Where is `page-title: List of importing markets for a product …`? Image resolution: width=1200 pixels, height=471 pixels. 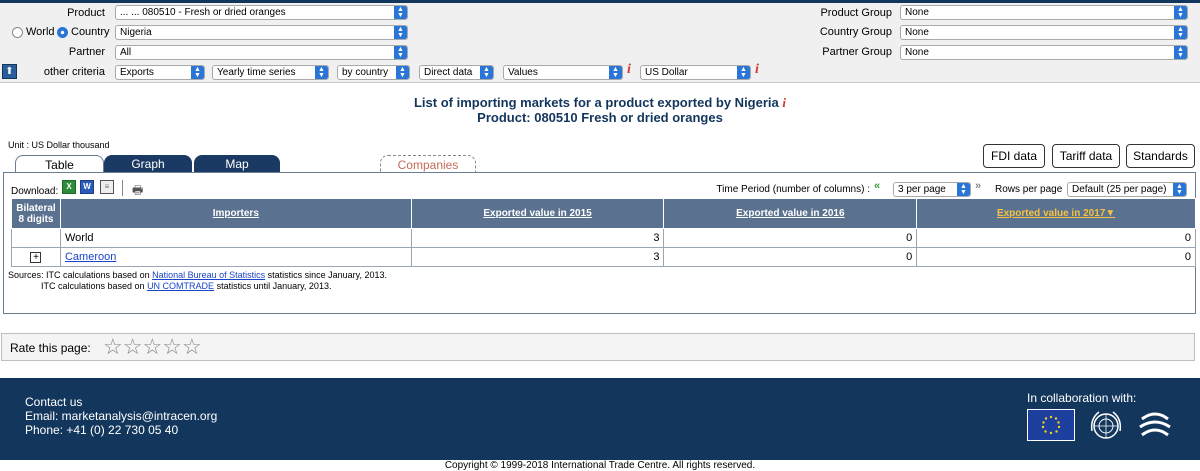 page-title: List of importing markets for a product … is located at coordinates (600, 102).